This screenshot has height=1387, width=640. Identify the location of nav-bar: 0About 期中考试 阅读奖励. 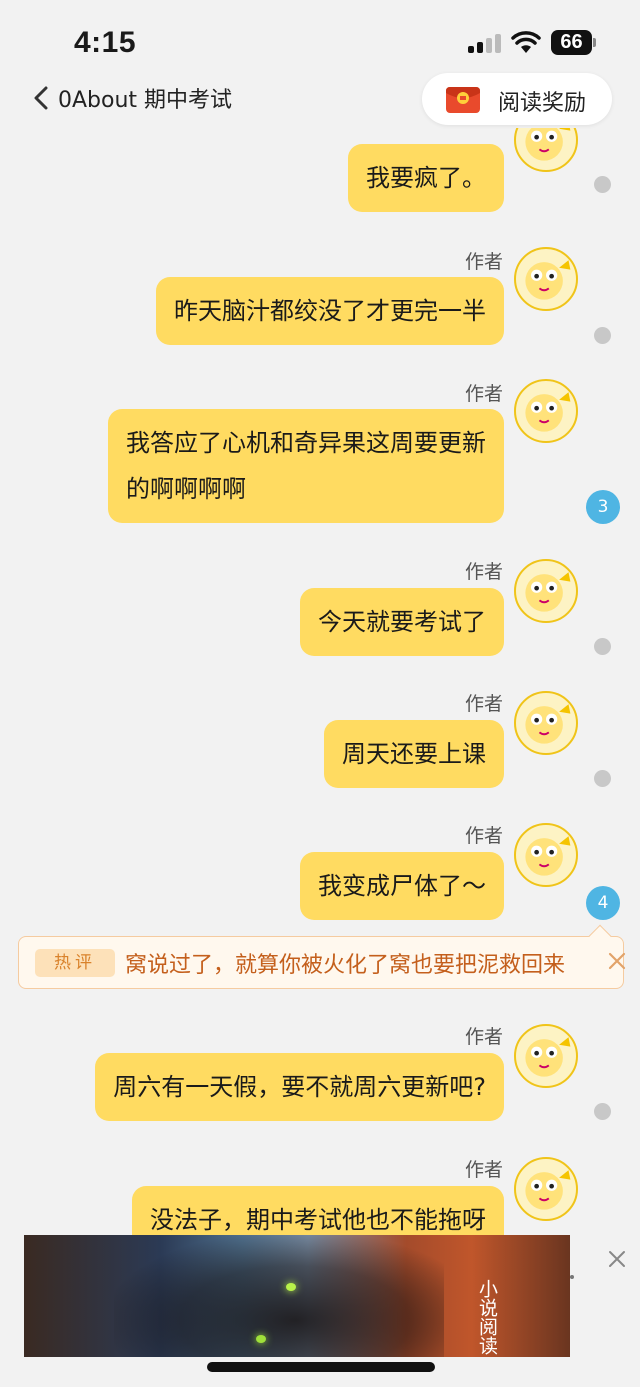
(320, 98).